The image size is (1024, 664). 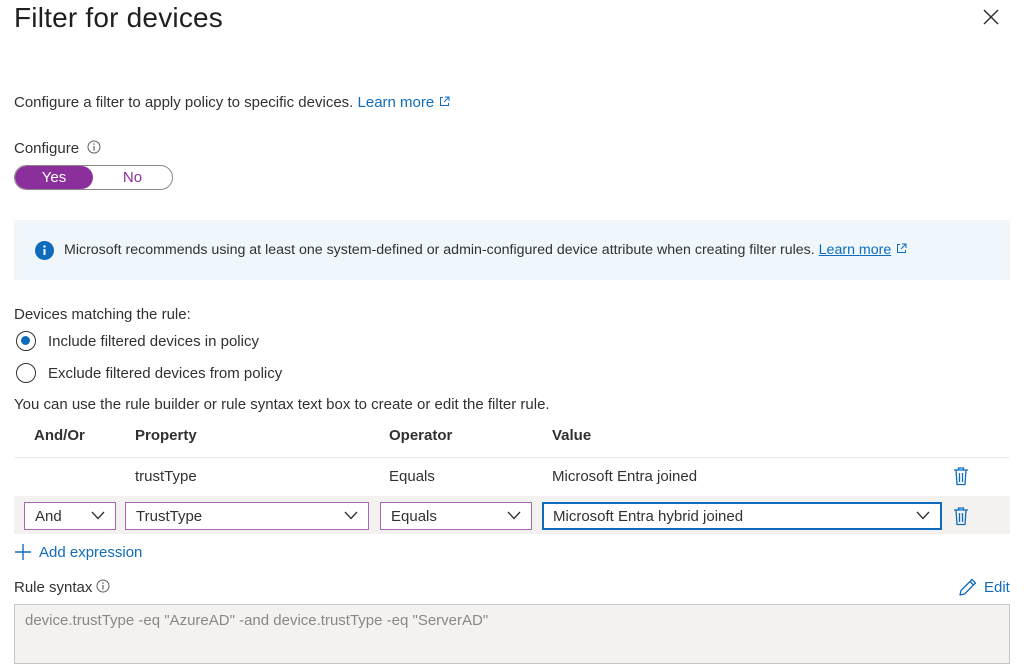 I want to click on close-icon, so click(x=991, y=17).